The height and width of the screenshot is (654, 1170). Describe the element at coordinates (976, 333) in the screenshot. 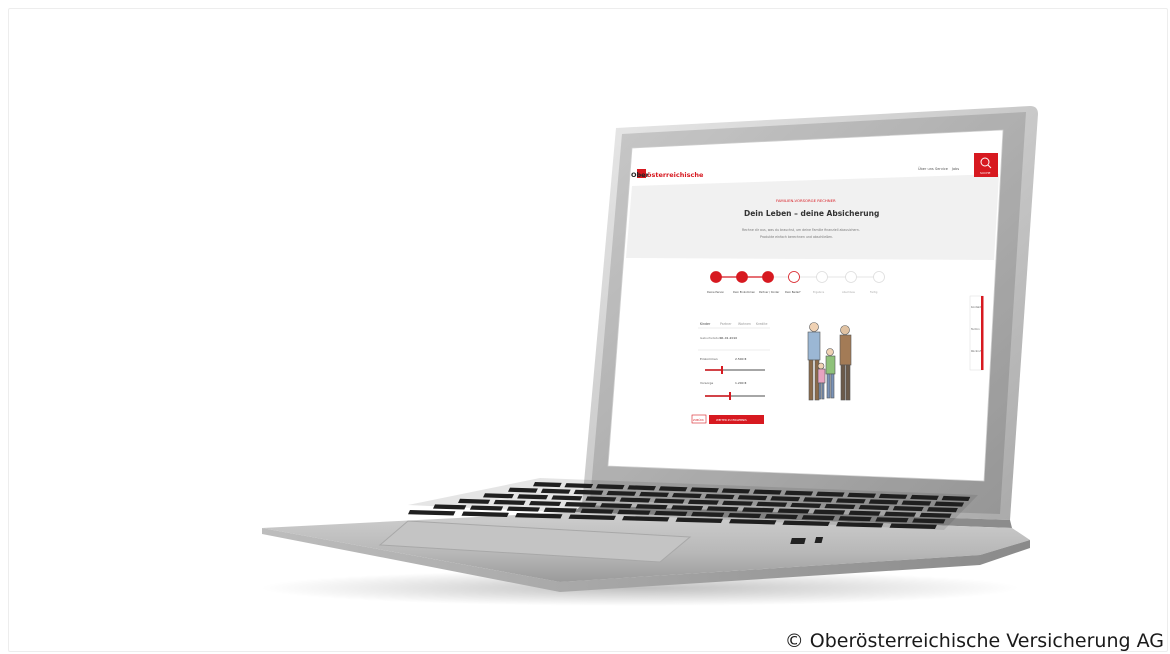

I see `side-contact-tab: Kontakt Termin Rückruf` at that location.